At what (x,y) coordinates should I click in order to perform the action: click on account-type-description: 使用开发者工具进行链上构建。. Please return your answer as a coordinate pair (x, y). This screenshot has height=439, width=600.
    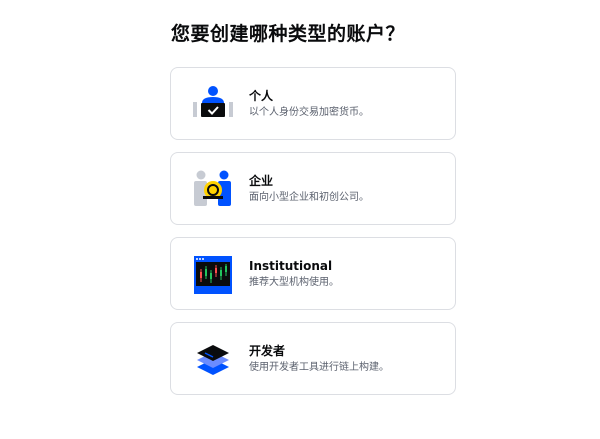
    Looking at the image, I should click on (319, 367).